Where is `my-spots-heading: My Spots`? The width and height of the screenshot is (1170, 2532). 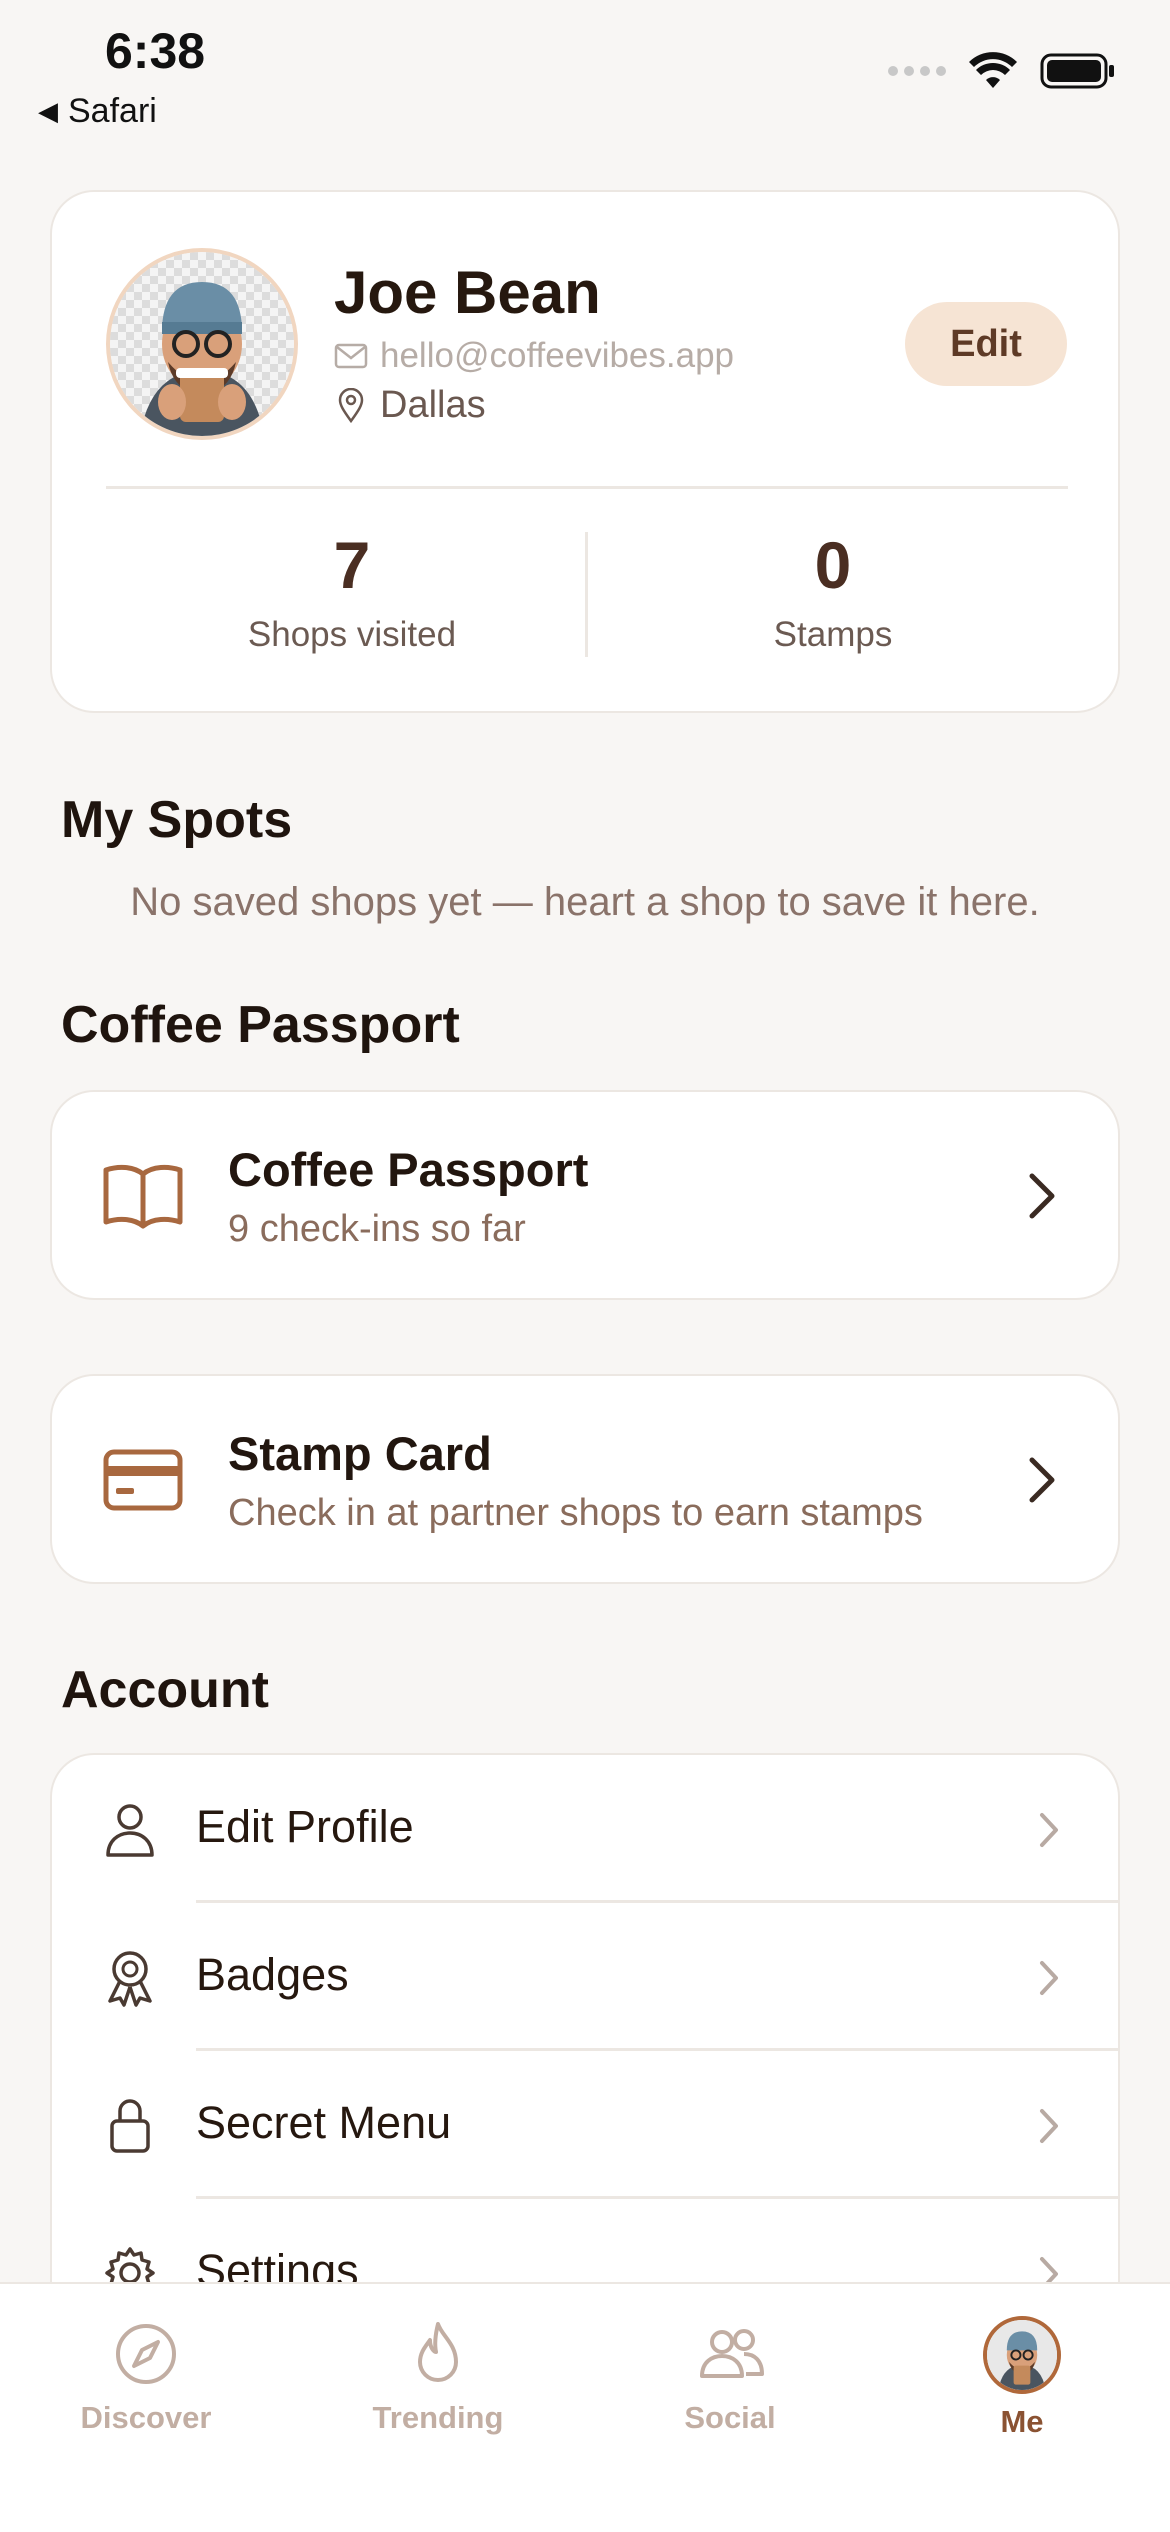 my-spots-heading: My Spots is located at coordinates (177, 820).